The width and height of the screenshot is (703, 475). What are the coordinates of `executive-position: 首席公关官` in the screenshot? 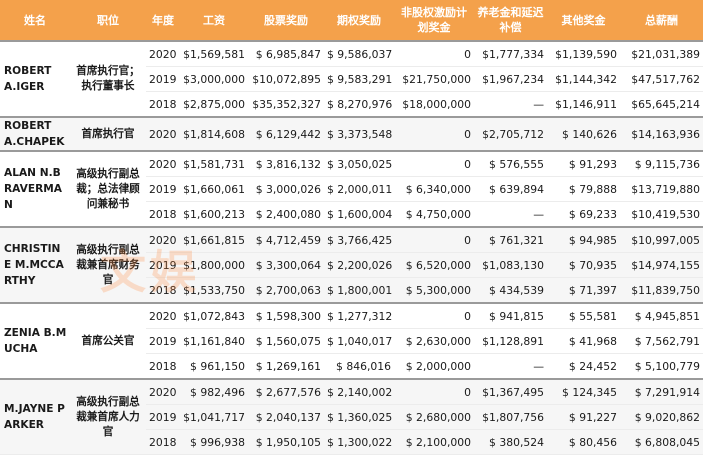 It's located at (108, 341).